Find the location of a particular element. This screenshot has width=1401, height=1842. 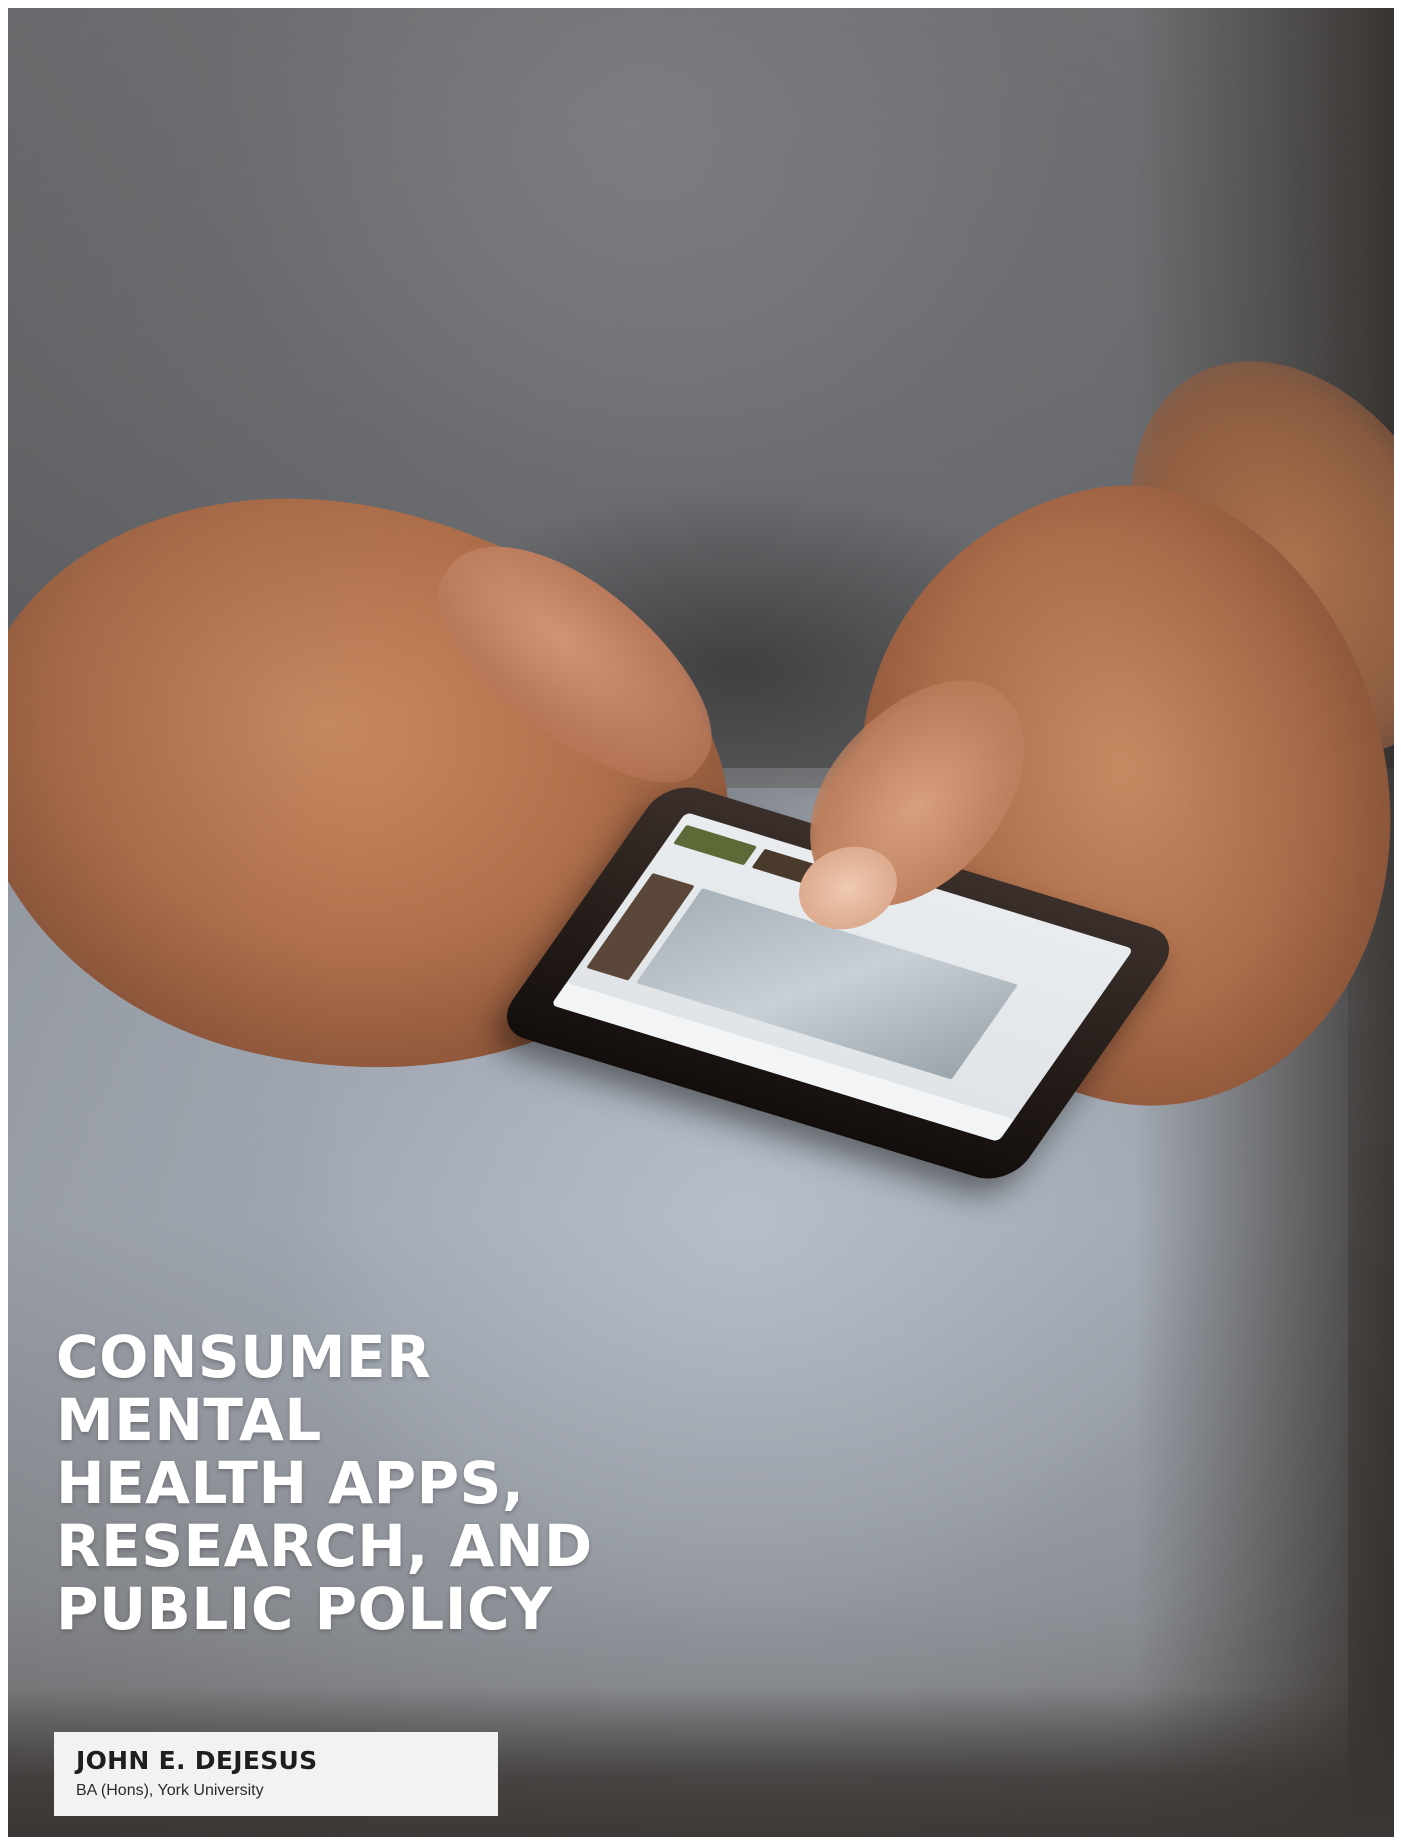

title-line: MENTAL is located at coordinates (189, 1420).